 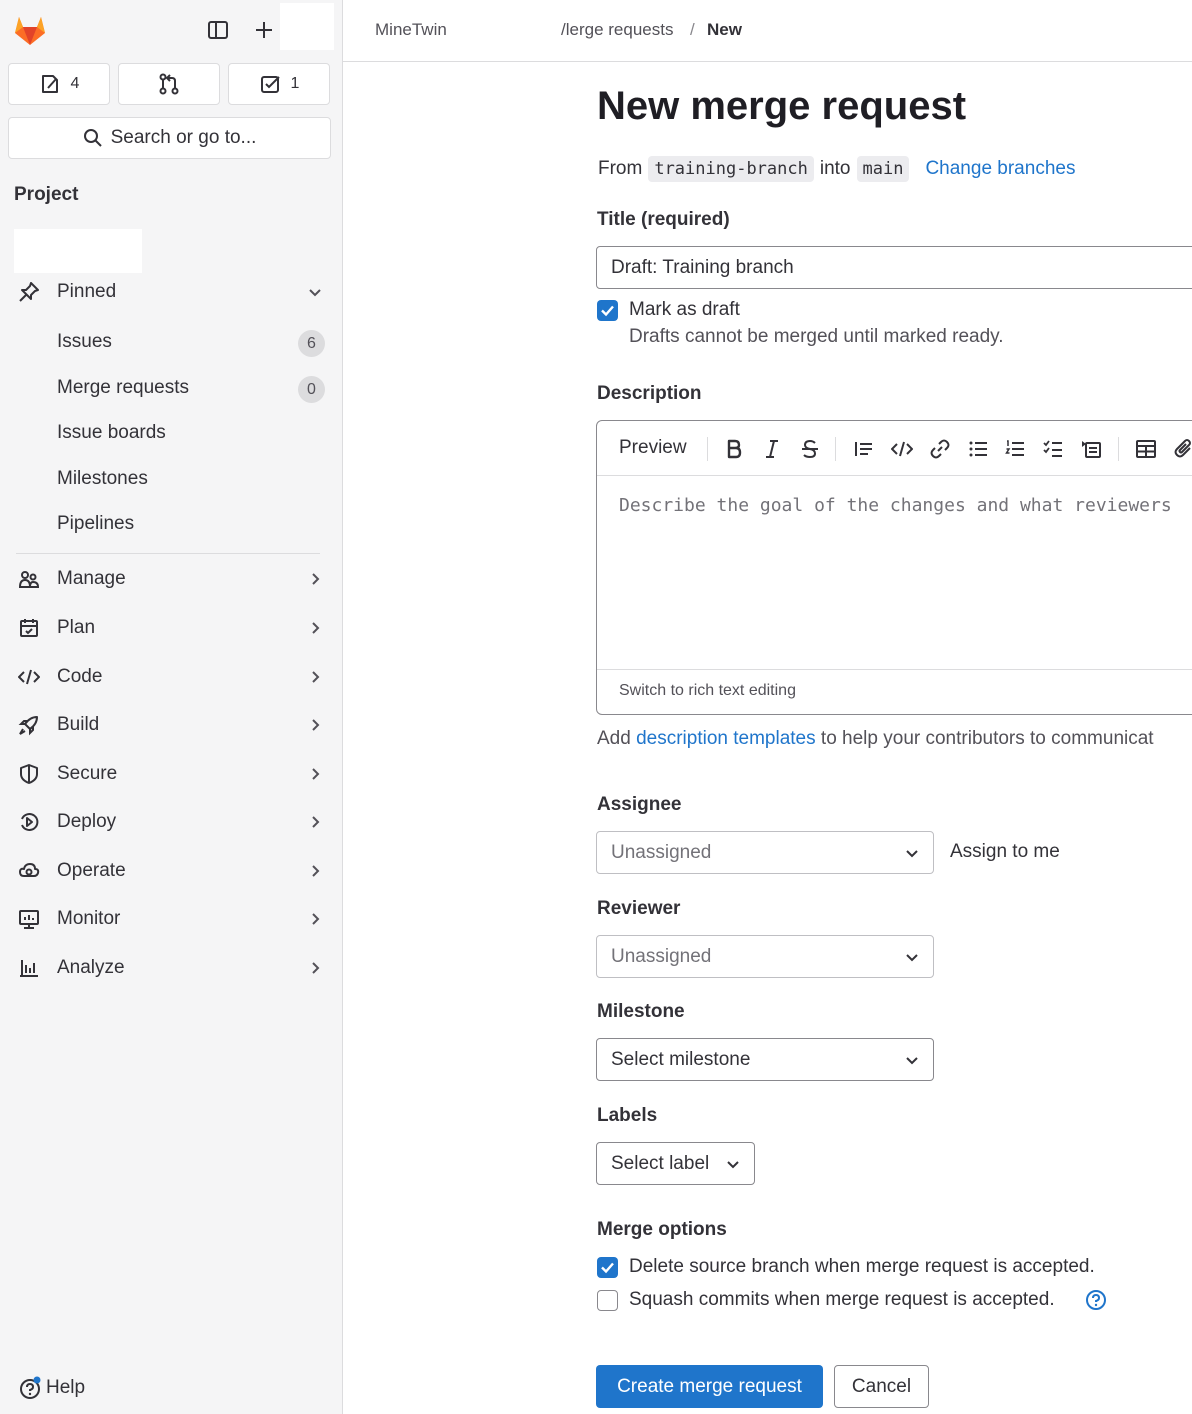 I want to click on avatar, so click(x=307, y=26).